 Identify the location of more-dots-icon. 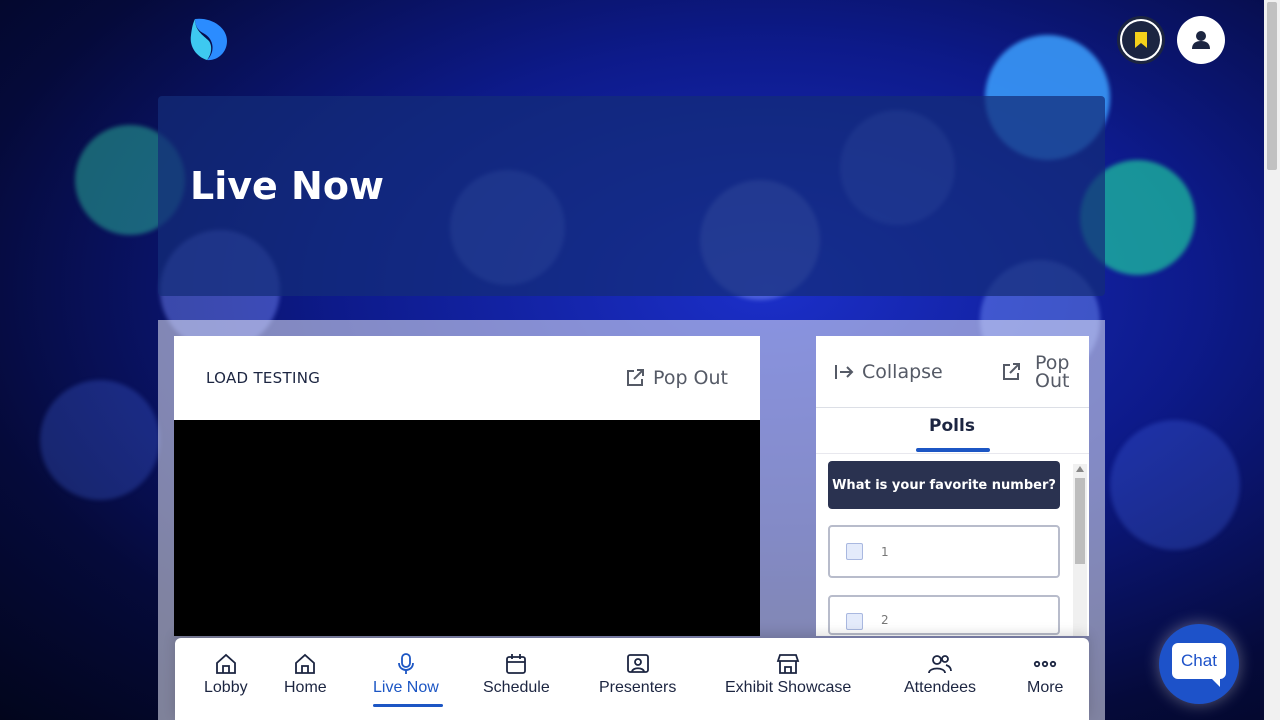
(1045, 664).